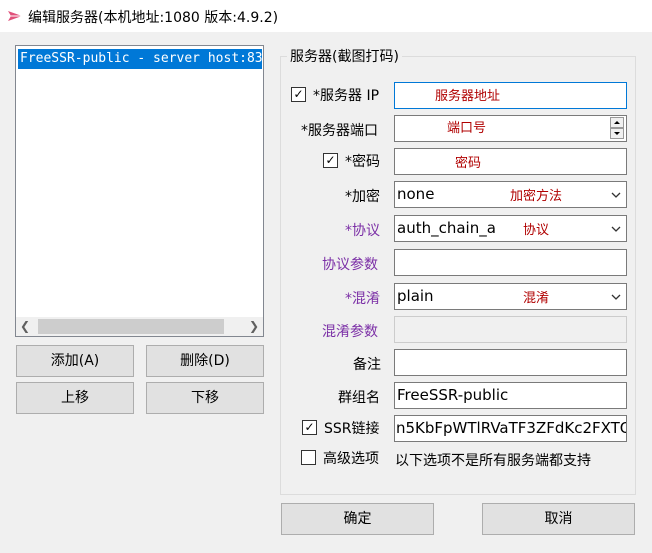 Image resolution: width=652 pixels, height=553 pixels. What do you see at coordinates (25, 326) in the screenshot?
I see `scroll-left-icon: ❮` at bounding box center [25, 326].